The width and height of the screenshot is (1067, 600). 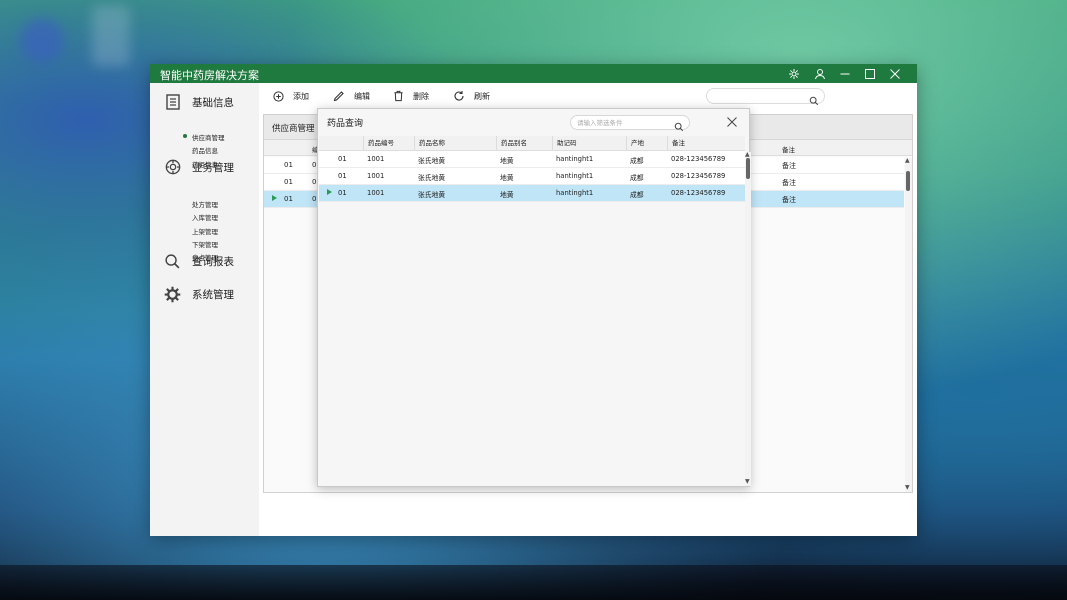 I want to click on nav-group-basic-info: 基础信息, so click(x=211, y=102).